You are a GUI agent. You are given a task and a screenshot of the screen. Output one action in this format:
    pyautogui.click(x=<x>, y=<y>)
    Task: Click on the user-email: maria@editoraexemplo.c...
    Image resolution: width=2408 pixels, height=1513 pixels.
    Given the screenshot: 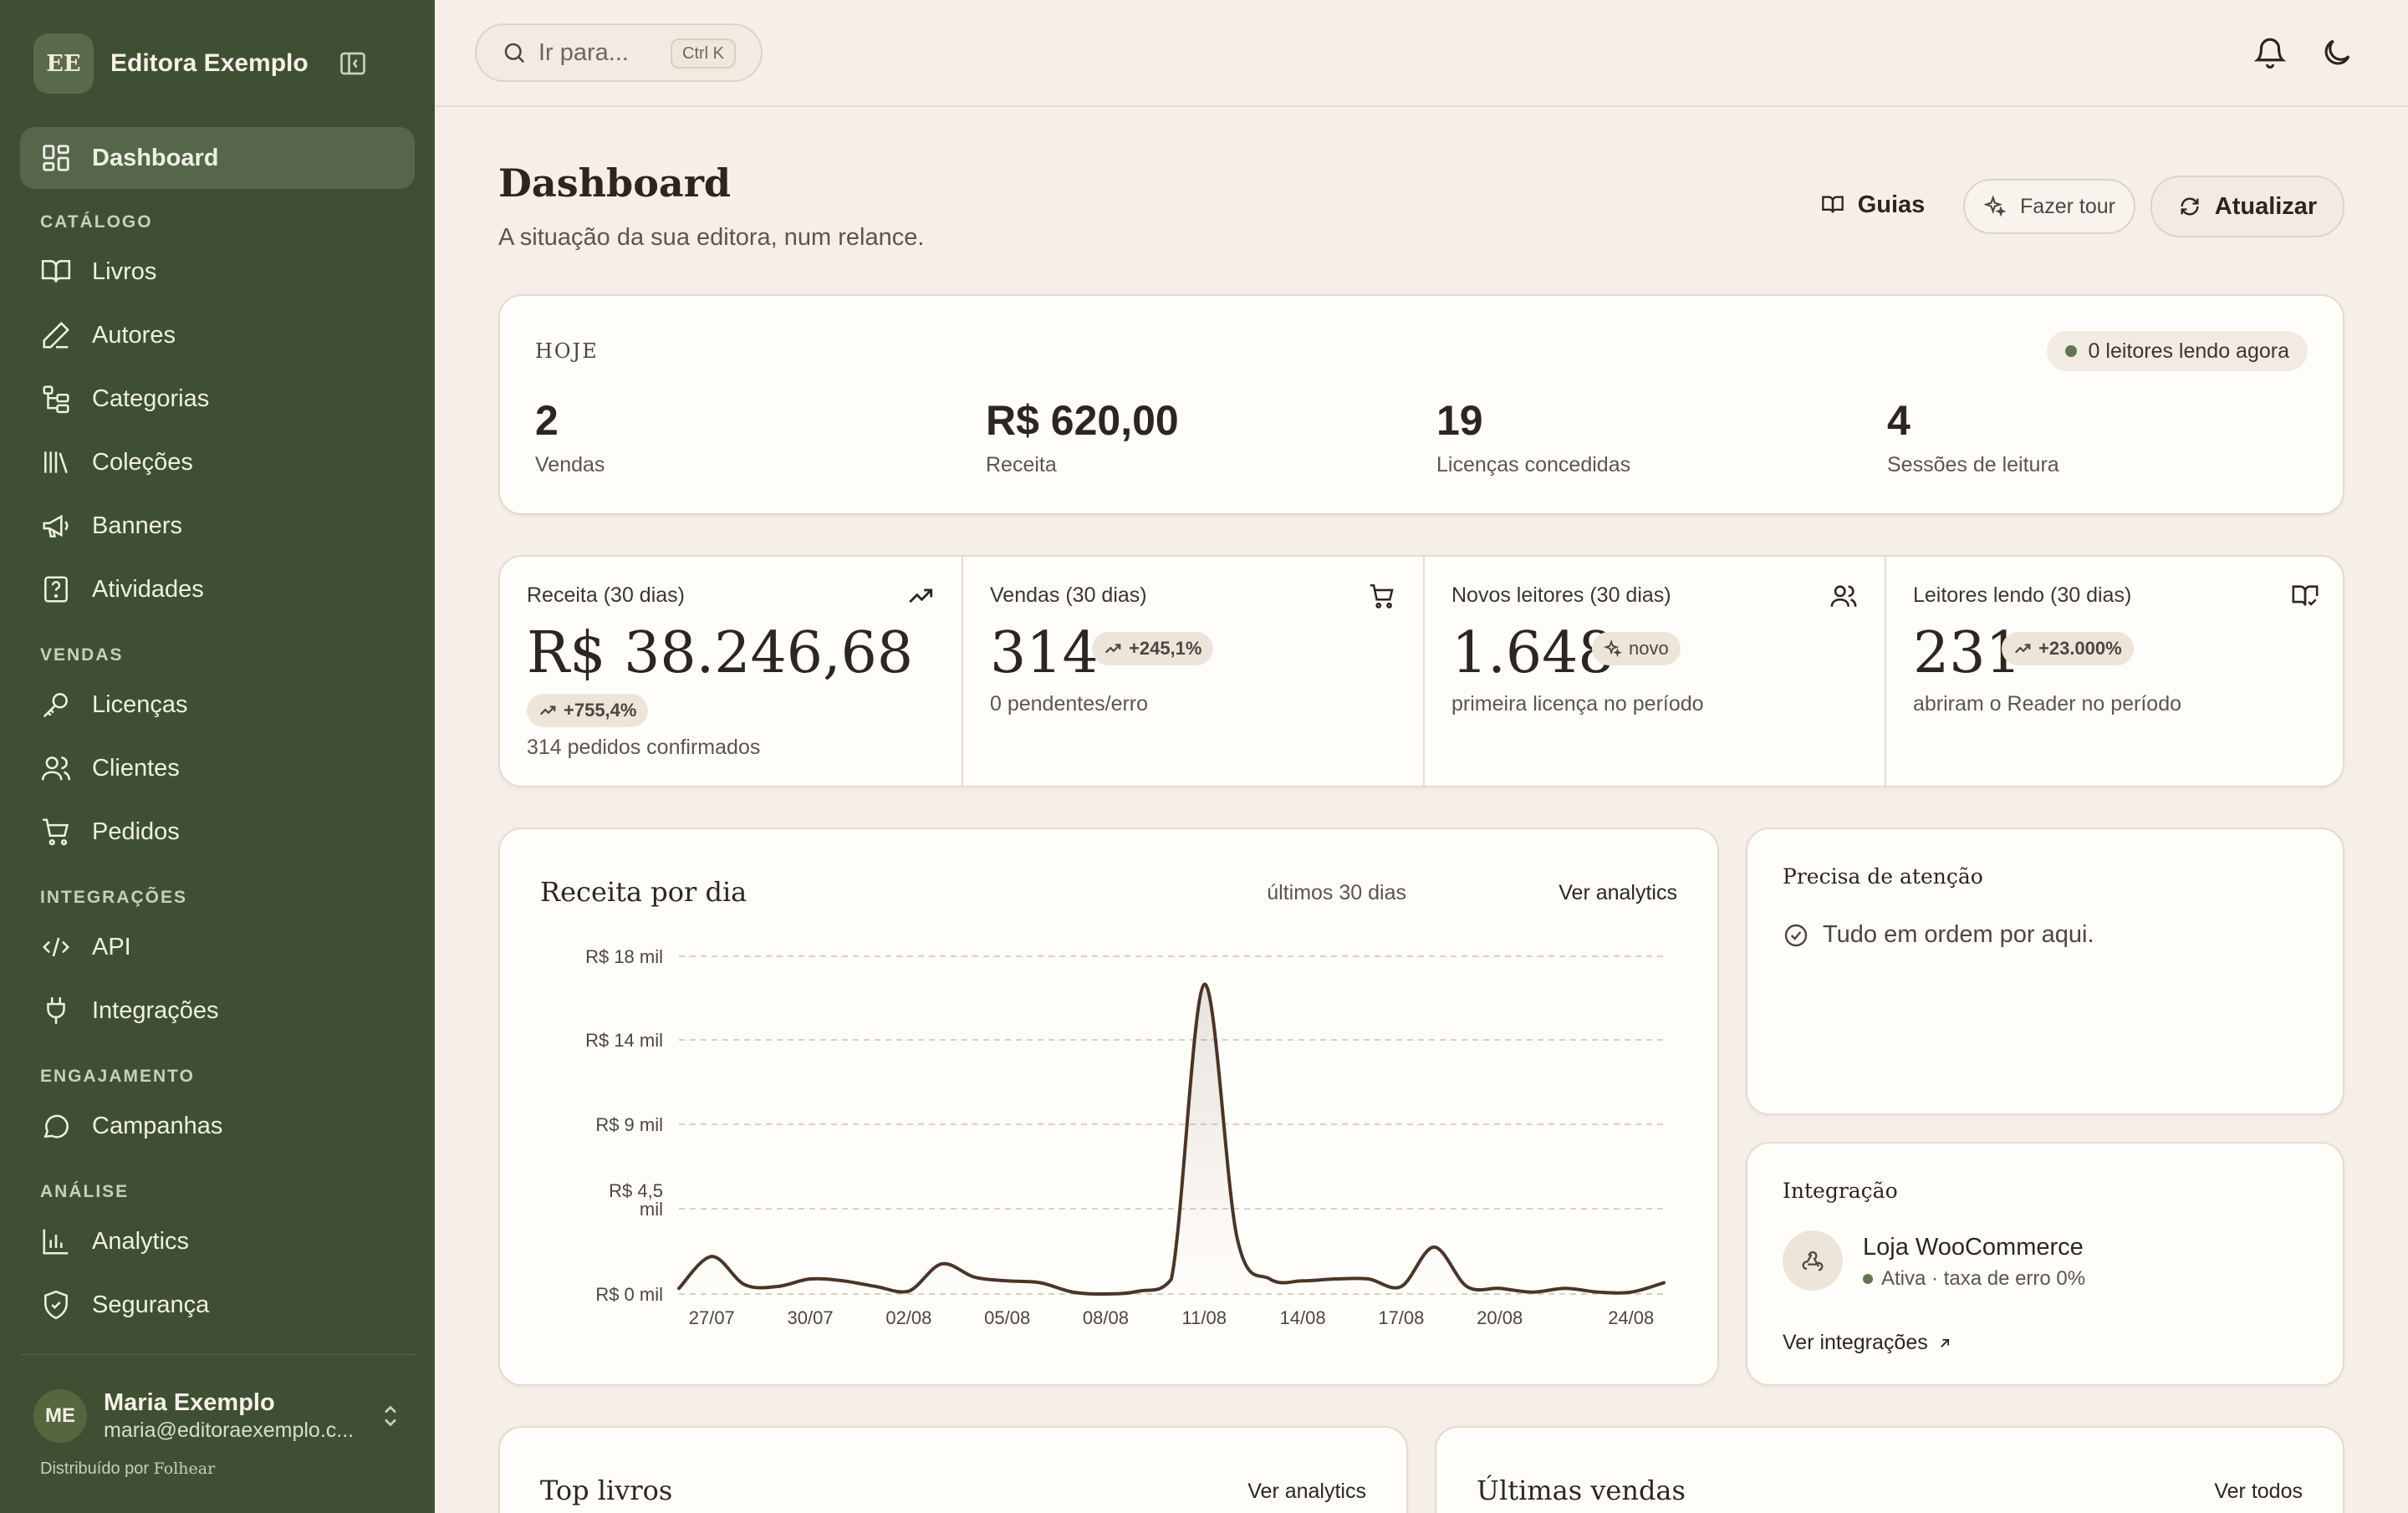 What is the action you would take?
    pyautogui.click(x=229, y=1430)
    